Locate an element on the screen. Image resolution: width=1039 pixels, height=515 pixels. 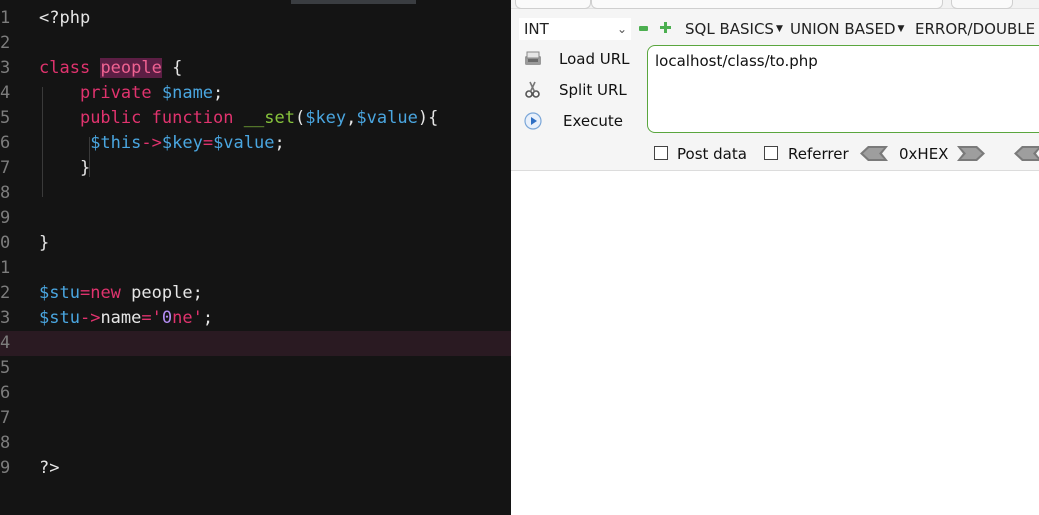
url-input: localhost/class/to.php is located at coordinates (843, 89).